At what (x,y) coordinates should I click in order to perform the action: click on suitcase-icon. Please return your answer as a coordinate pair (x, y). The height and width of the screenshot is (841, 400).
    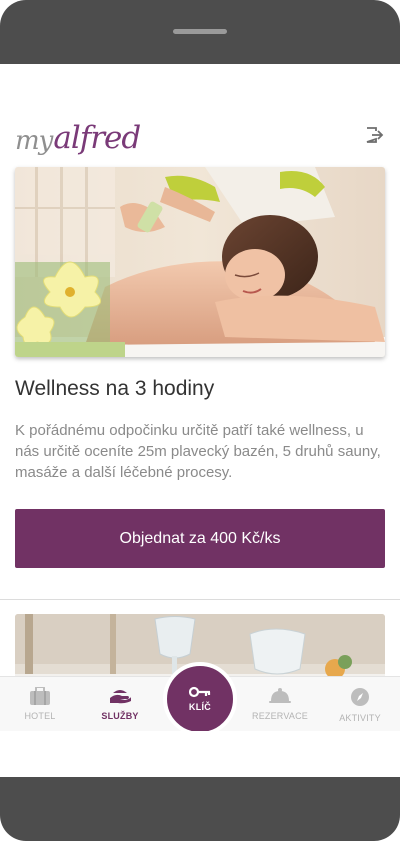
    Looking at the image, I should click on (40, 696).